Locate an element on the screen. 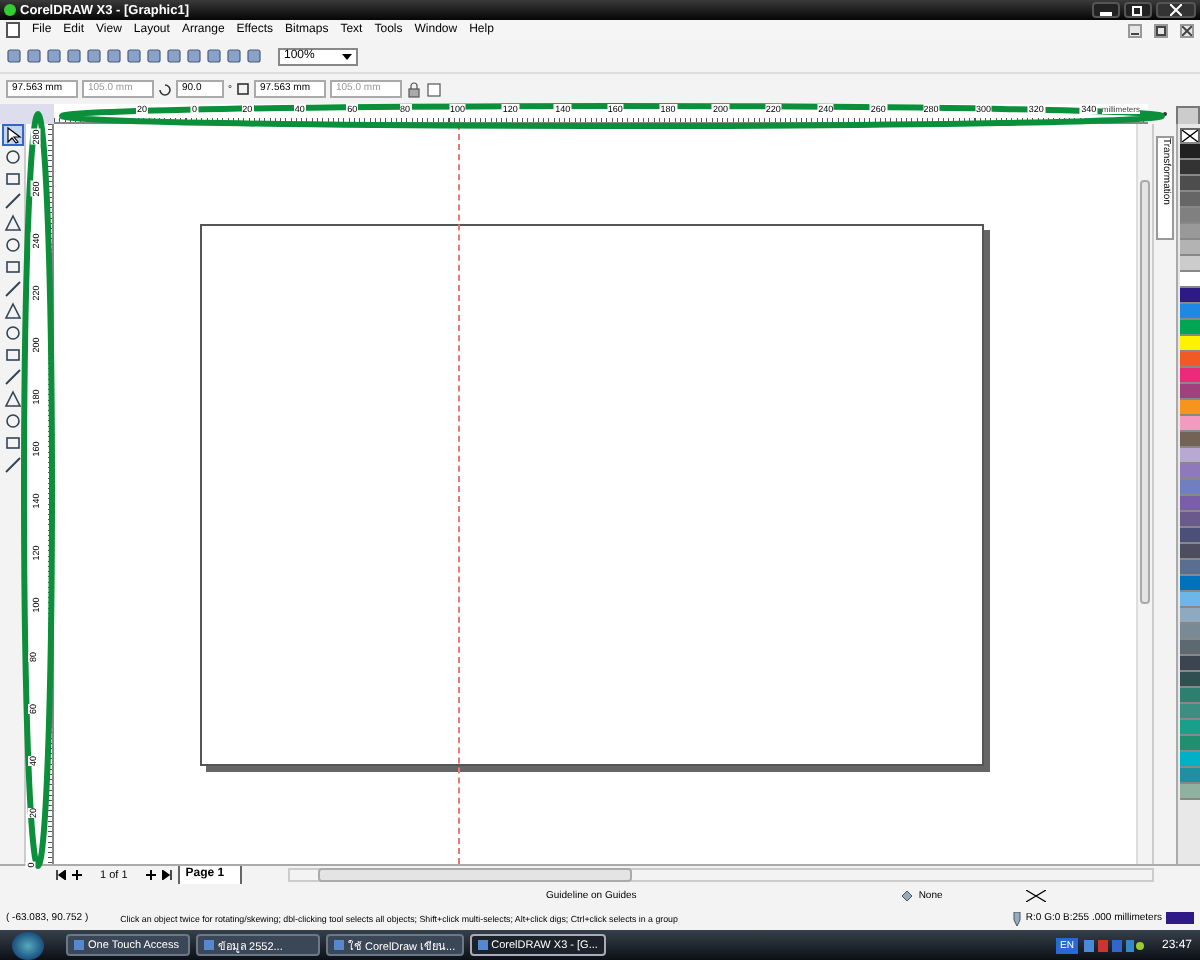  guideline is located at coordinates (459, 494).